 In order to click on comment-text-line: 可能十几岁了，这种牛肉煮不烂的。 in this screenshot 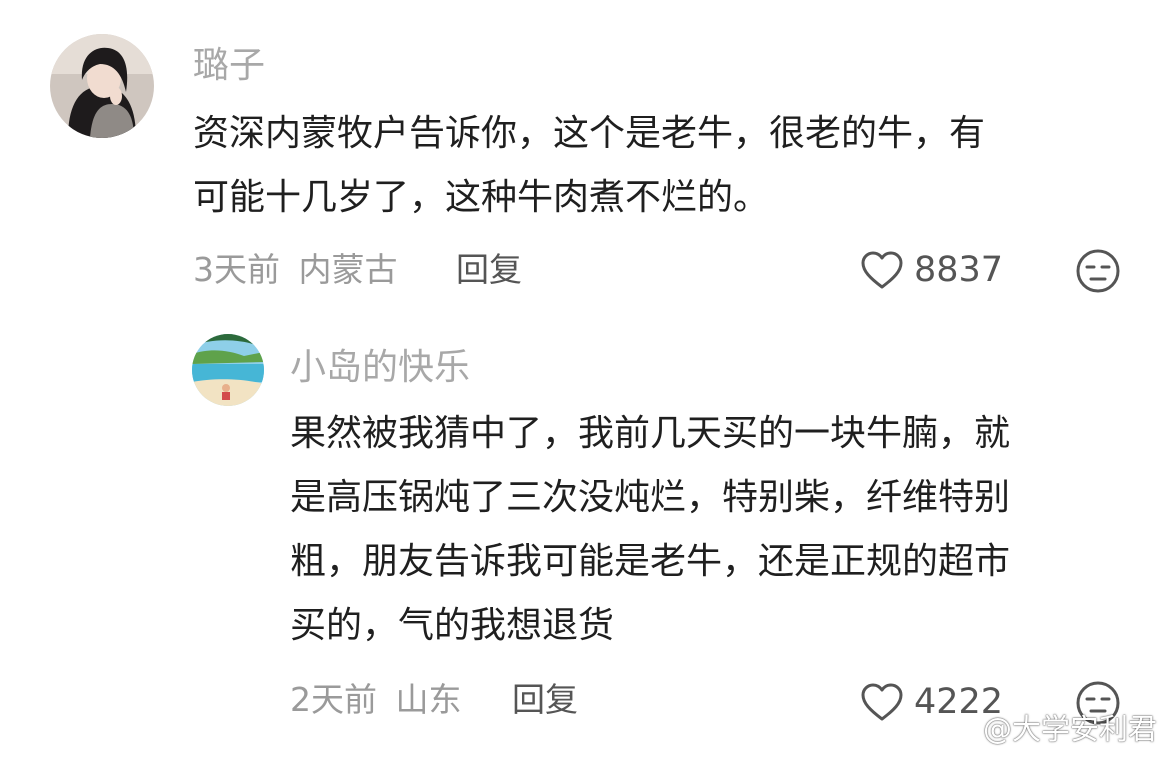, I will do `click(481, 197)`.